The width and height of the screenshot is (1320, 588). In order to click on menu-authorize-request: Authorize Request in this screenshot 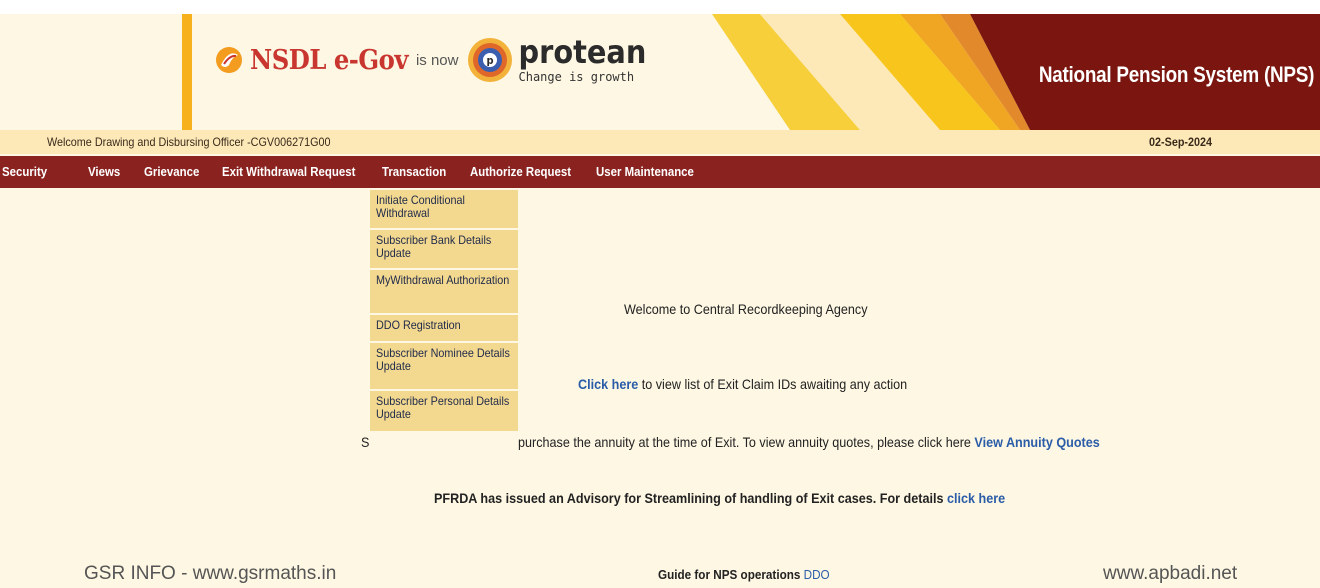, I will do `click(520, 171)`.